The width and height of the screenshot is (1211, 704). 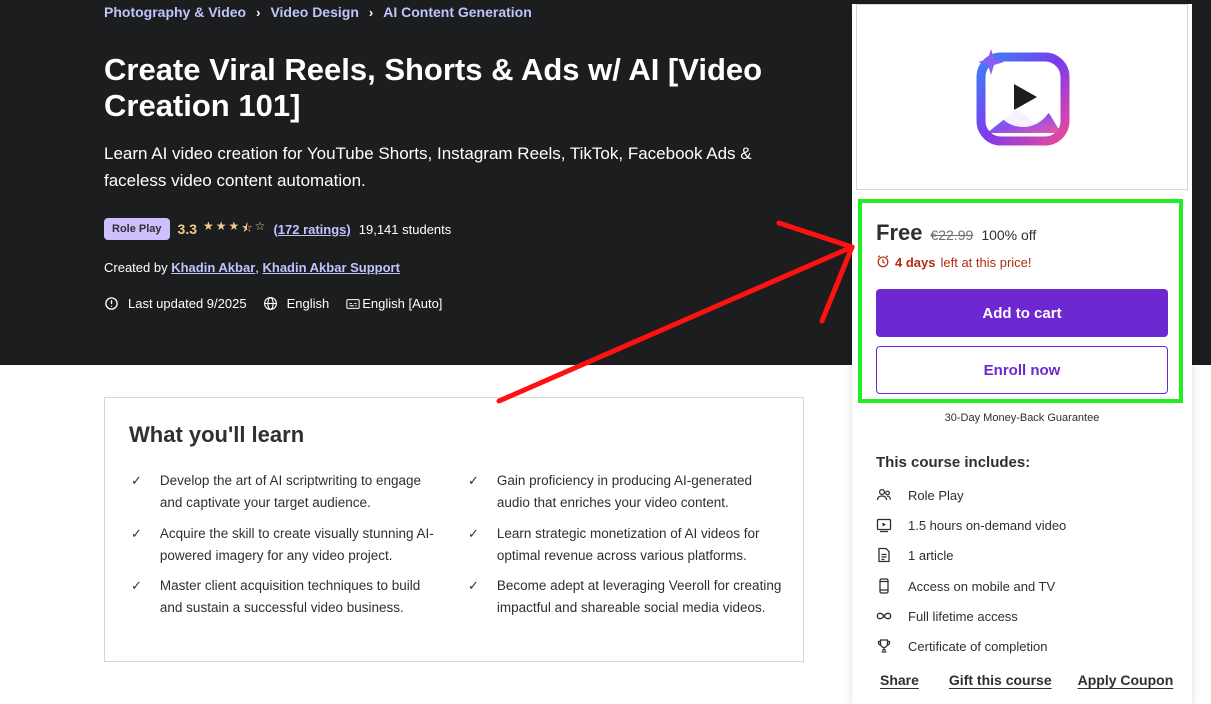 I want to click on include-item-label: Full lifetime access, so click(x=963, y=616).